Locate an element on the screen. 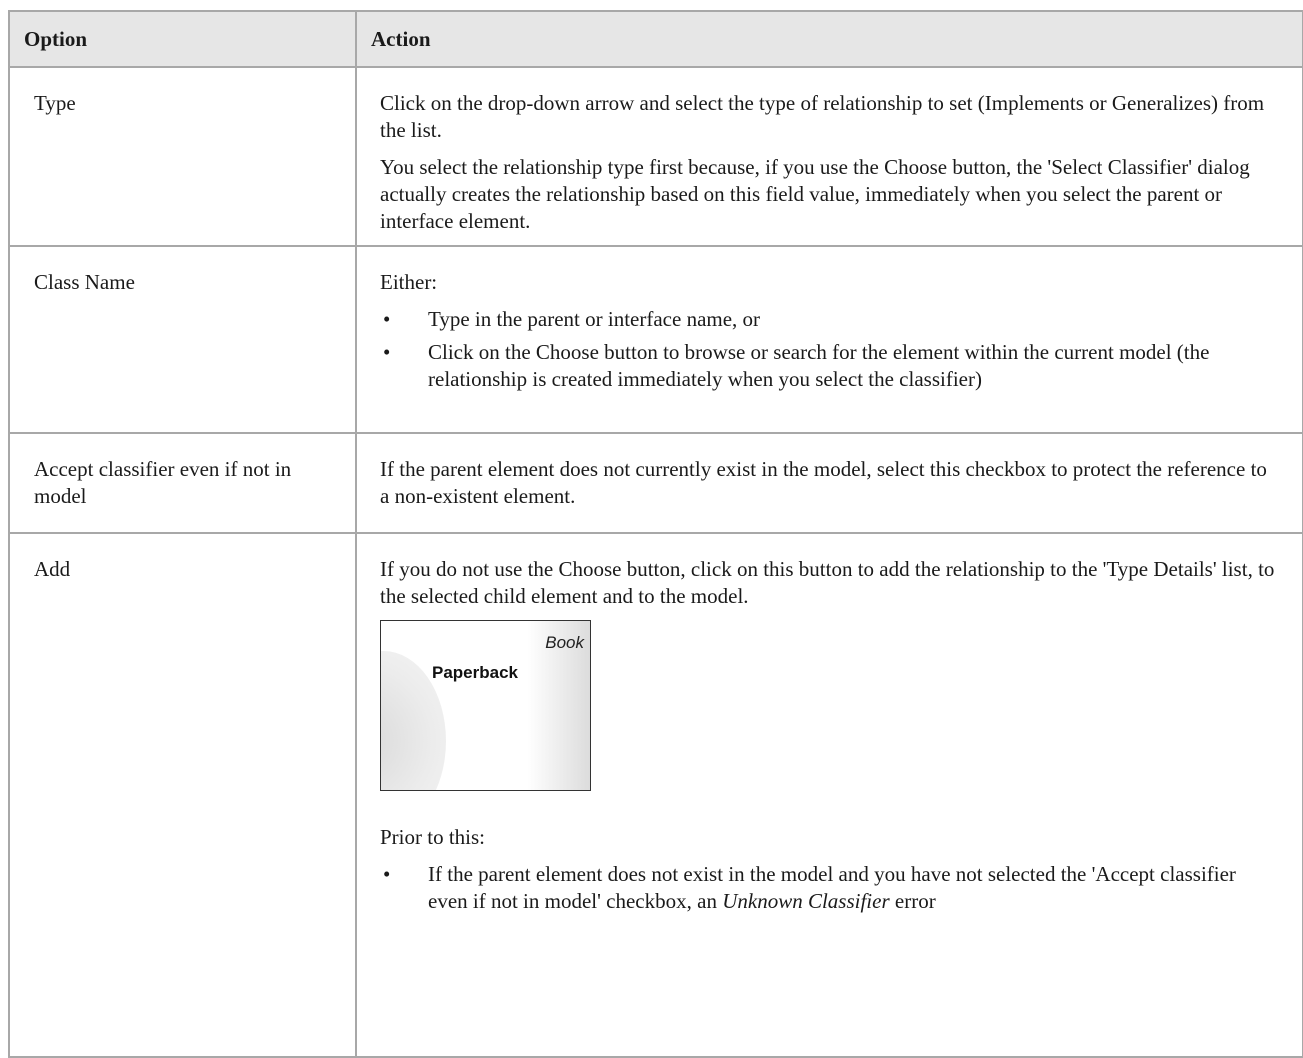 The width and height of the screenshot is (1303, 1058). element-name: Paperback is located at coordinates (475, 672).